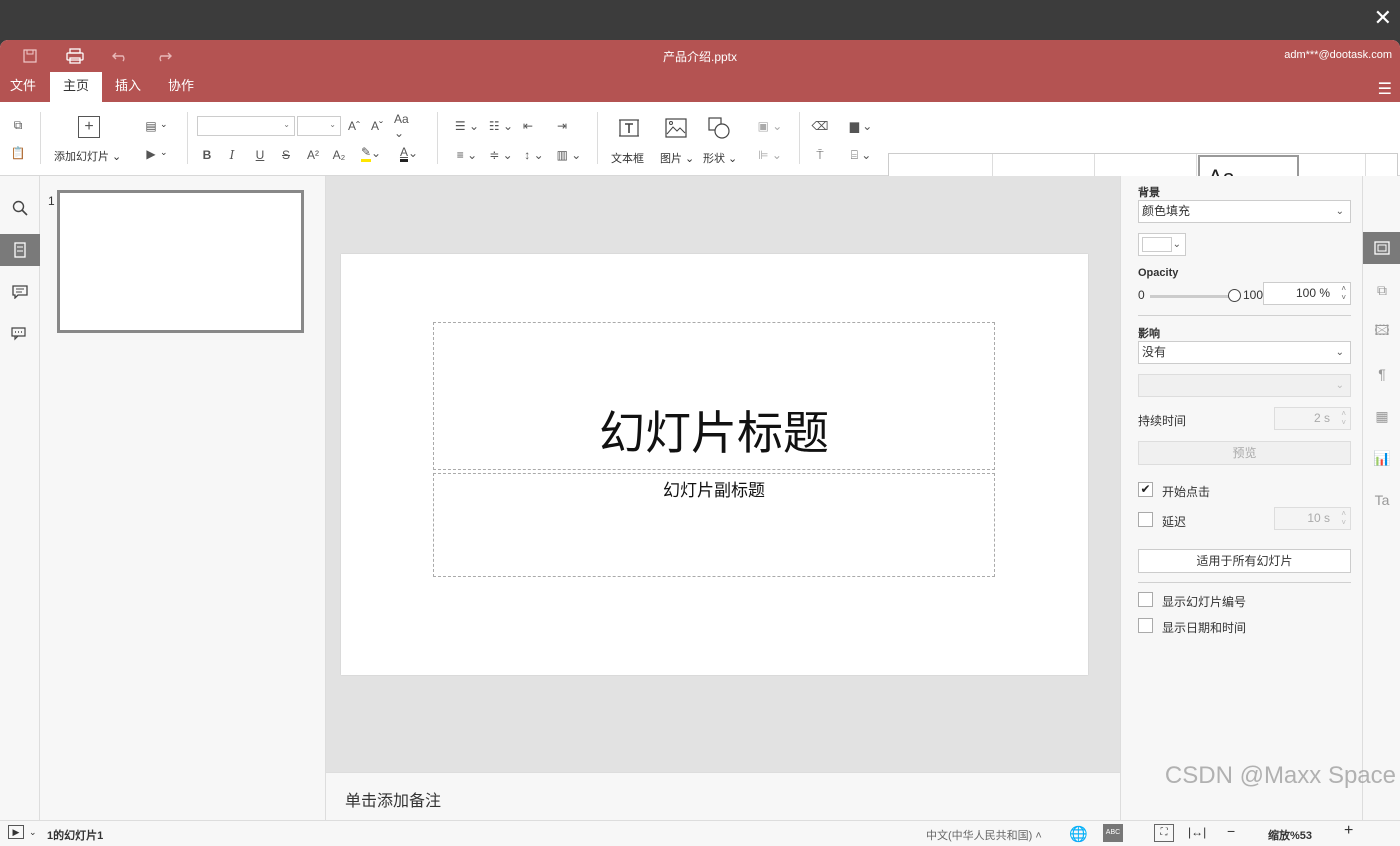 The height and width of the screenshot is (846, 1400). What do you see at coordinates (1162, 244) in the screenshot?
I see `fill-color-picker: ⌄` at bounding box center [1162, 244].